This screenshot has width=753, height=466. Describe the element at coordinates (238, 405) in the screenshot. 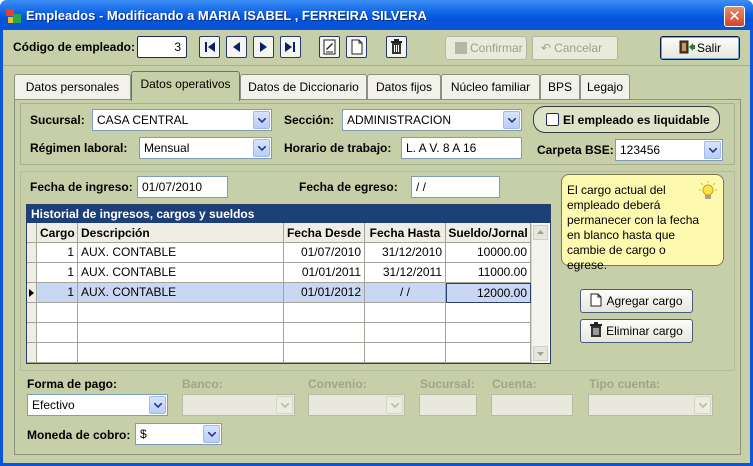

I see `banco-select` at that location.